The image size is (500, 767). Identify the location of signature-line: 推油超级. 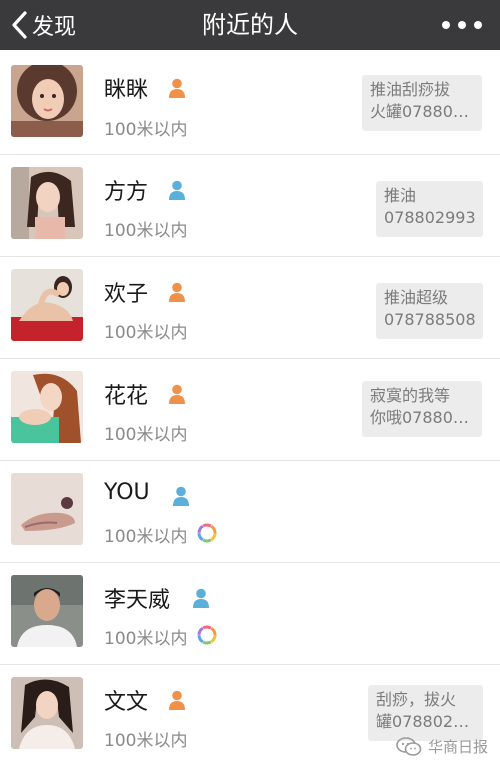
(416, 297).